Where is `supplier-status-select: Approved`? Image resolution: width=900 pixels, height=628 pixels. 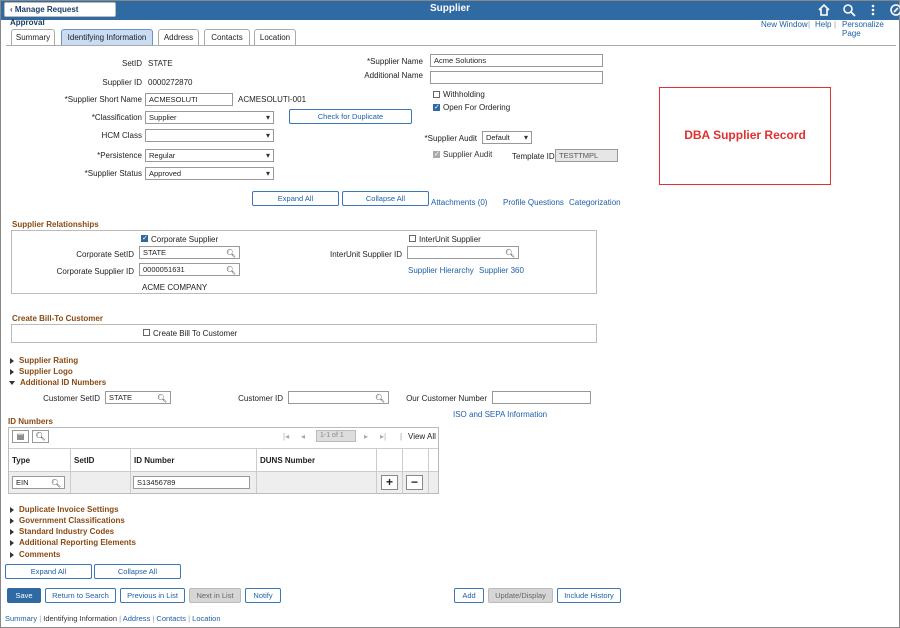 supplier-status-select: Approved is located at coordinates (209, 173).